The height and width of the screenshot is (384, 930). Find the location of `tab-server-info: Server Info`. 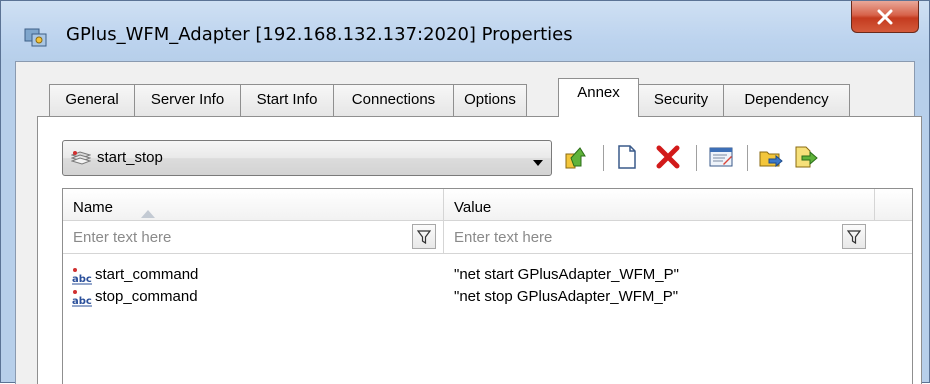

tab-server-info: Server Info is located at coordinates (187, 100).